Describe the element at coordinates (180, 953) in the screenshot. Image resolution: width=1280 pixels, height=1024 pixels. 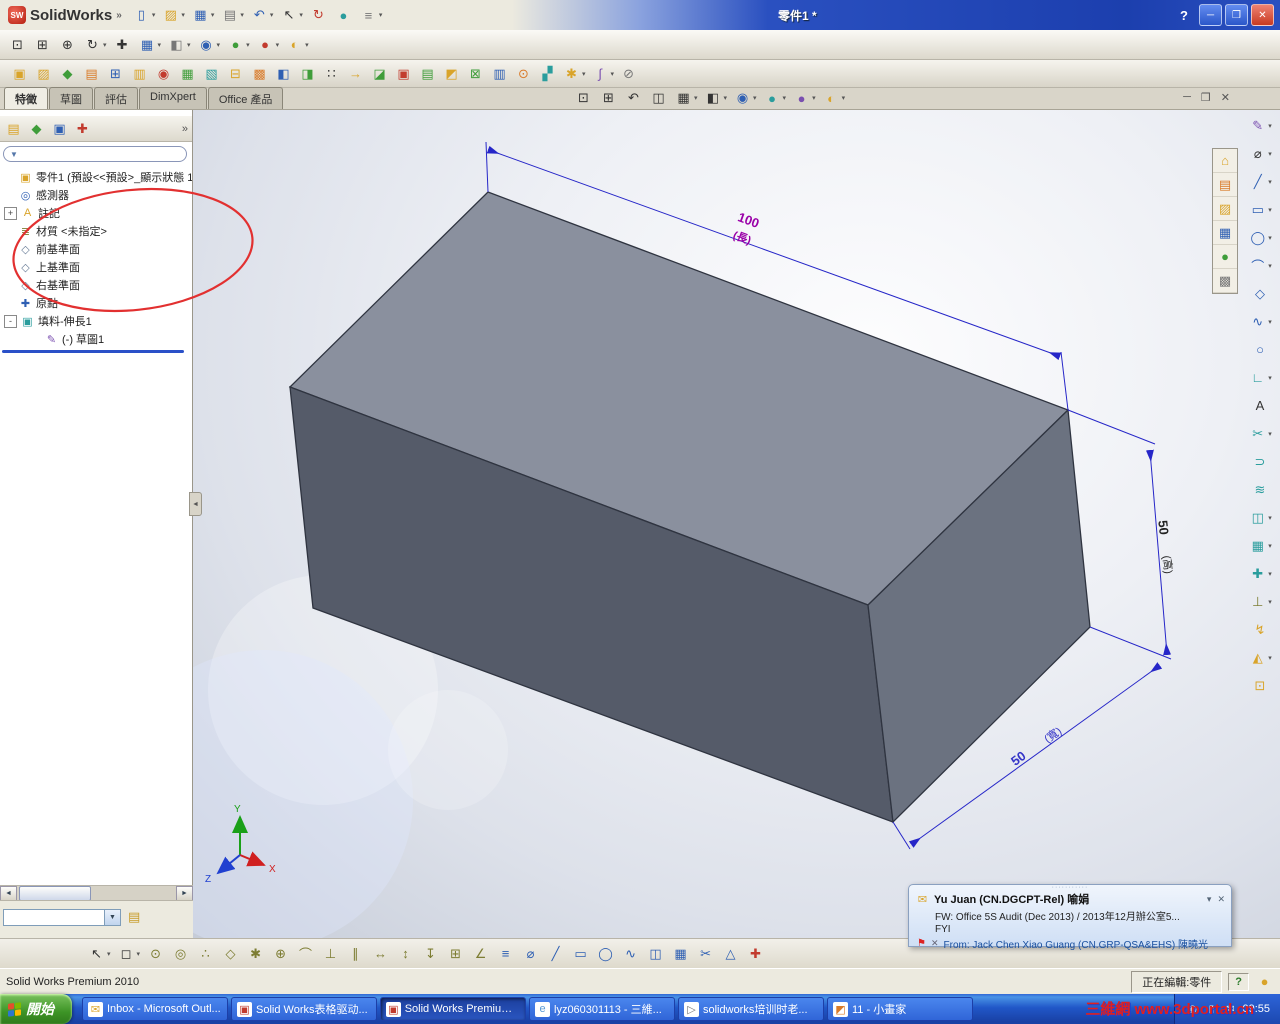
I see `center-snap: ◎` at that location.